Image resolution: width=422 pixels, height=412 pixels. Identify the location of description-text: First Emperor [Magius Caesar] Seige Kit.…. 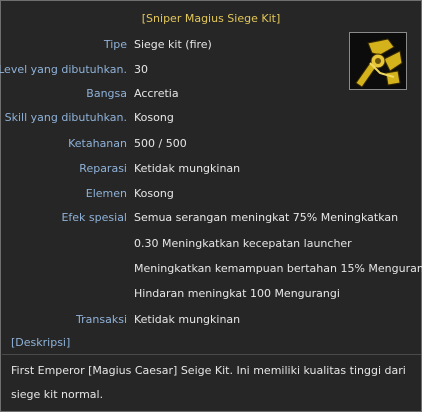
(208, 382).